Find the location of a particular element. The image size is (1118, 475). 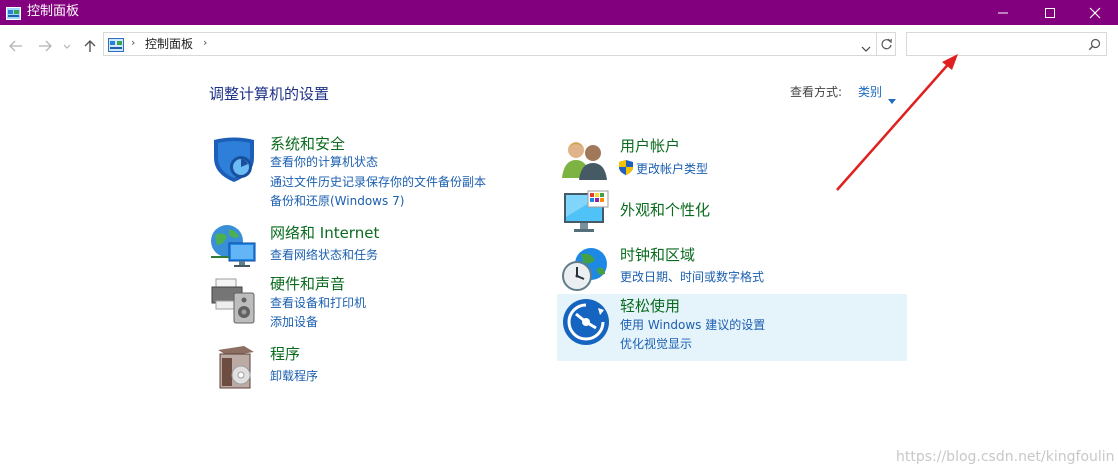

link-add-device: 添加设备 is located at coordinates (294, 322).